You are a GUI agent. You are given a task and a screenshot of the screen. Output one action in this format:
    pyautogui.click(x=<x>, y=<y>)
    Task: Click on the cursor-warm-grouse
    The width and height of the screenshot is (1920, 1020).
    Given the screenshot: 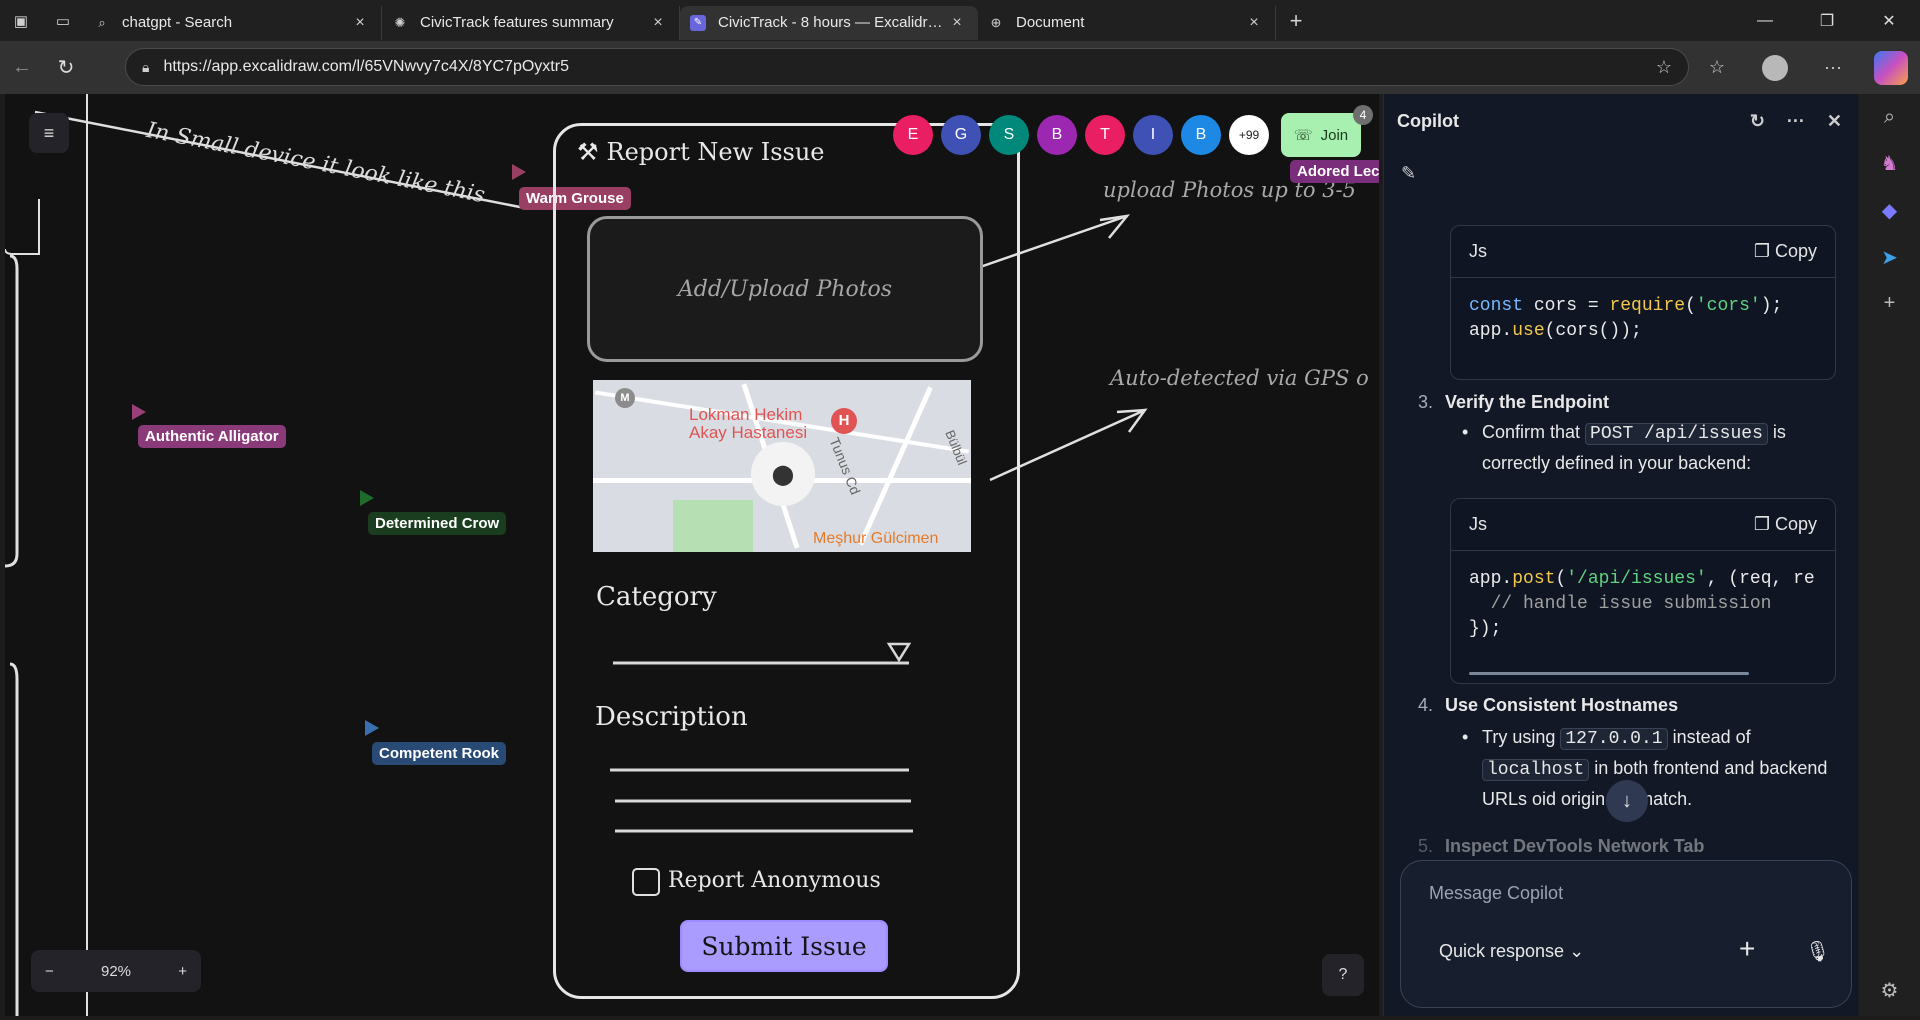 What is the action you would take?
    pyautogui.click(x=519, y=172)
    